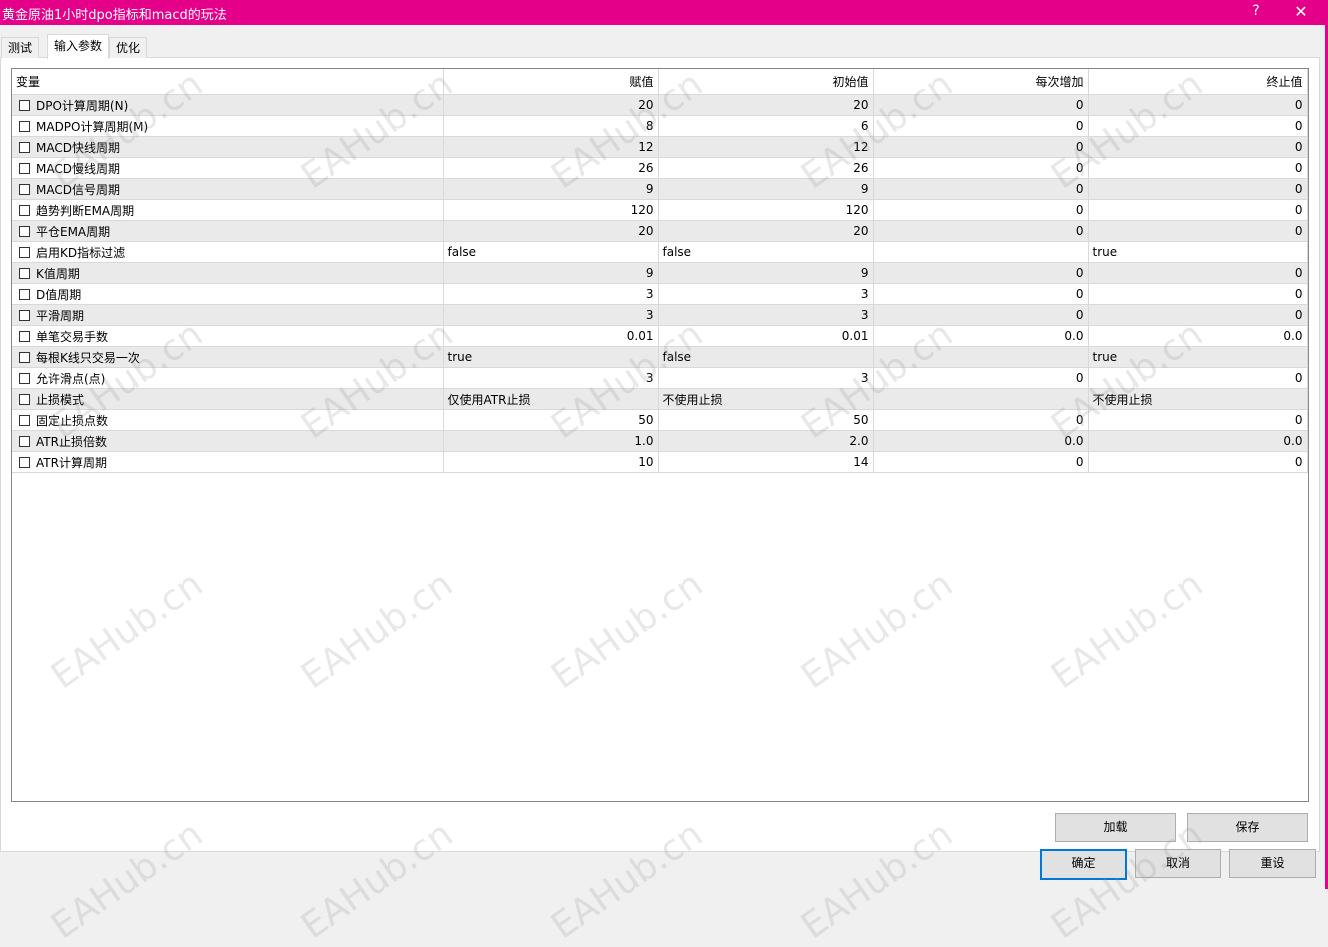 The width and height of the screenshot is (1328, 947). I want to click on param-value-cell: 0.01, so click(551, 336).